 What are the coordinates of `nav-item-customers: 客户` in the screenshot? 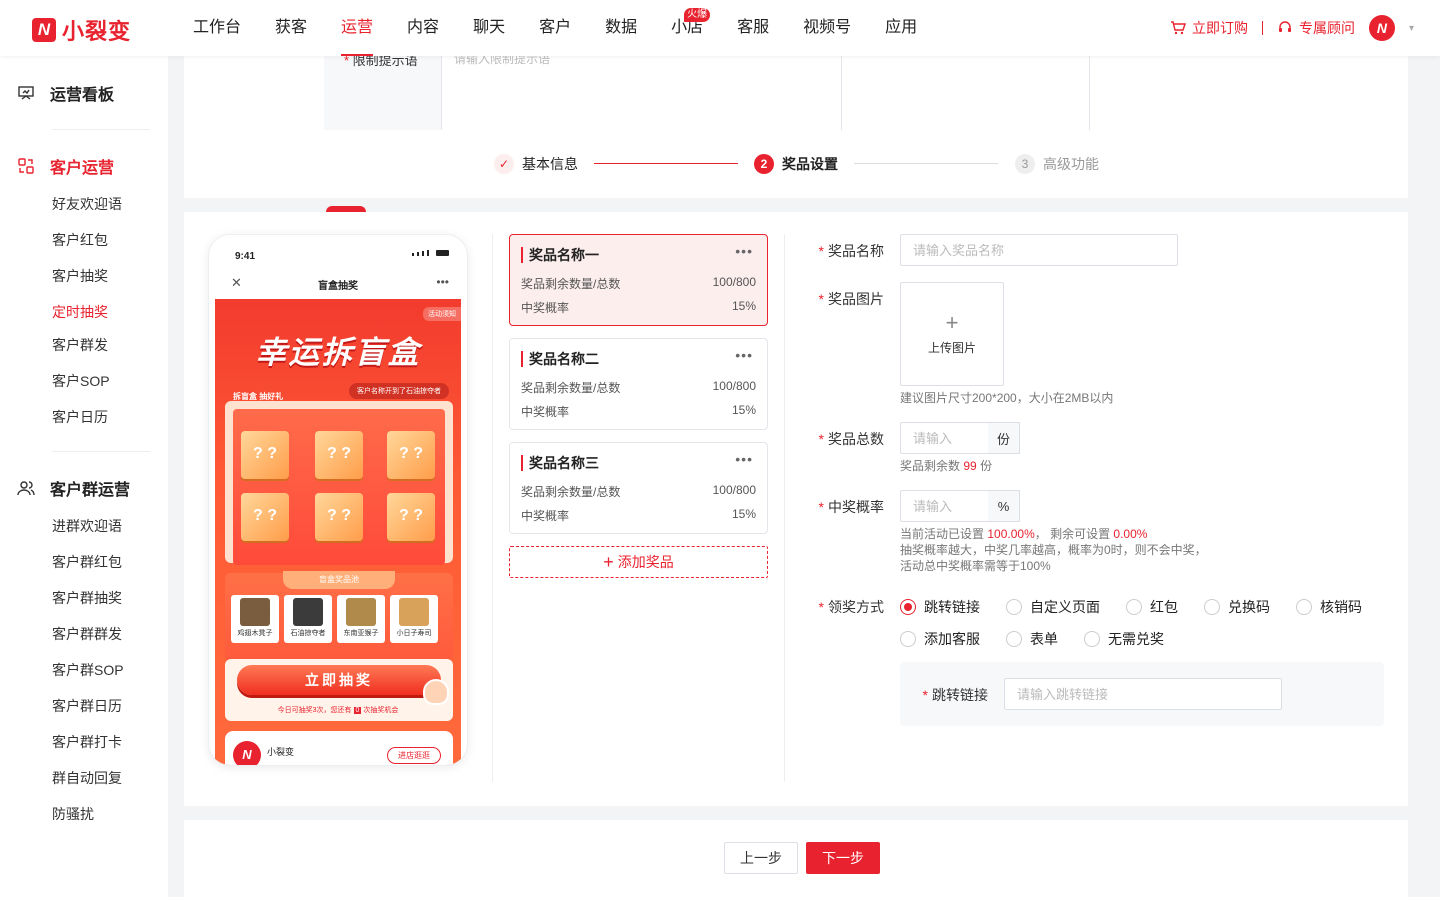 It's located at (555, 28).